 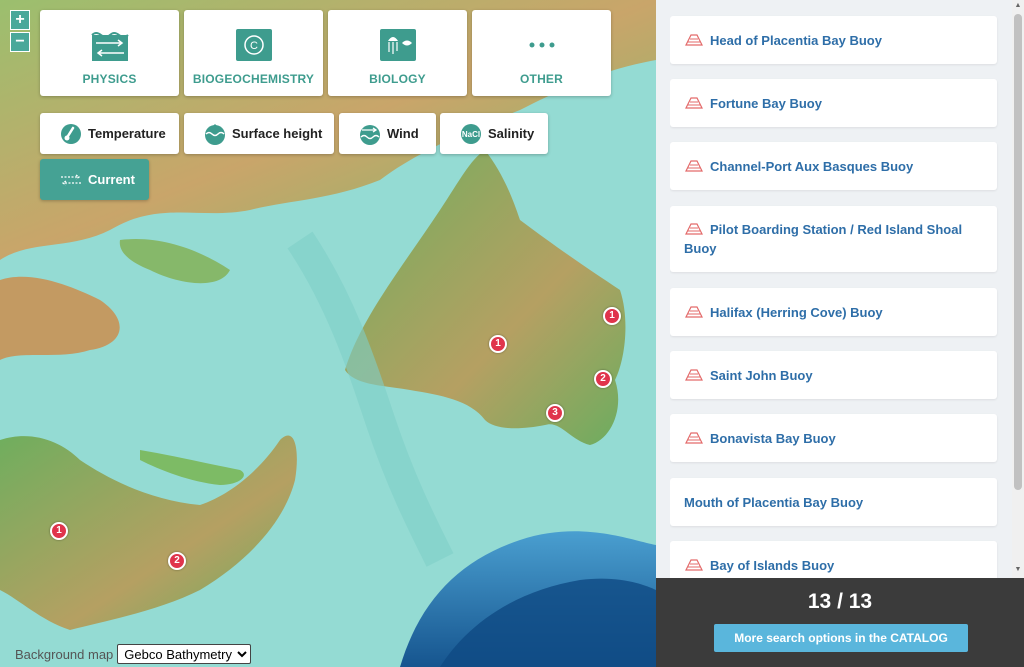 What do you see at coordinates (397, 79) in the screenshot?
I see `category-label: BIOLOGY` at bounding box center [397, 79].